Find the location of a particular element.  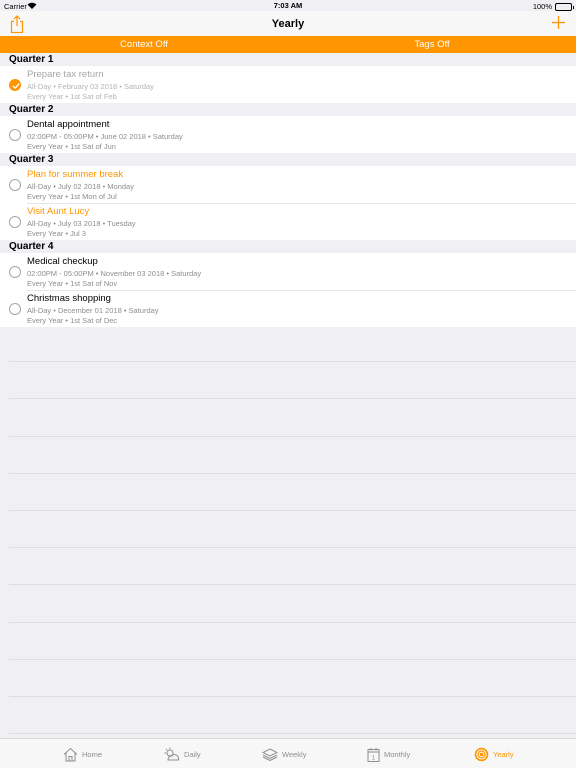

home-icon is located at coordinates (70, 754).